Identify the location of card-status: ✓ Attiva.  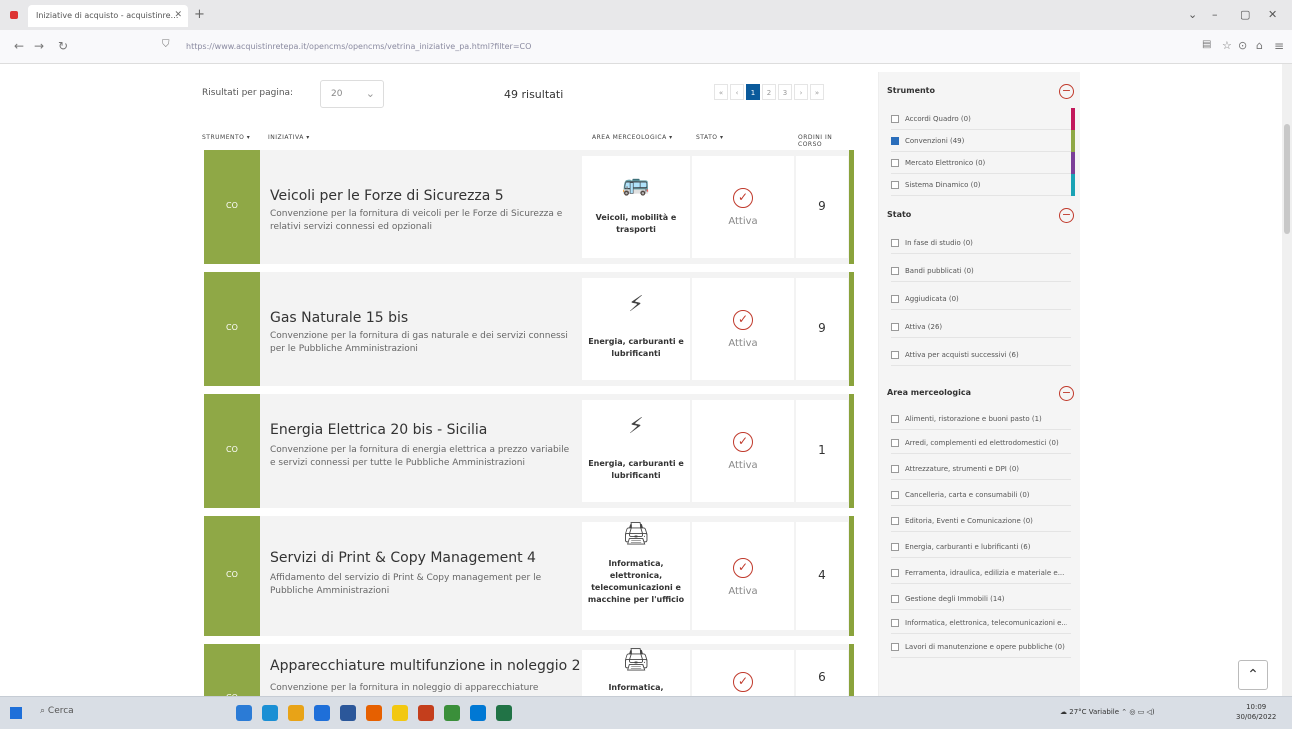
(743, 207).